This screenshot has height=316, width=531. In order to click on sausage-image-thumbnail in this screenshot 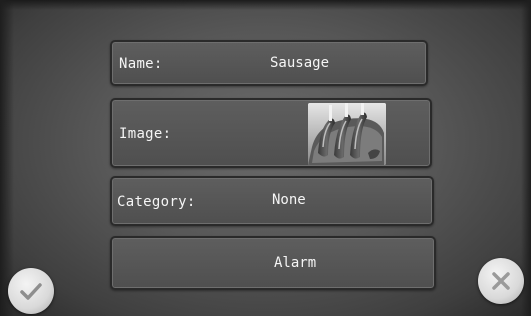, I will do `click(347, 134)`.